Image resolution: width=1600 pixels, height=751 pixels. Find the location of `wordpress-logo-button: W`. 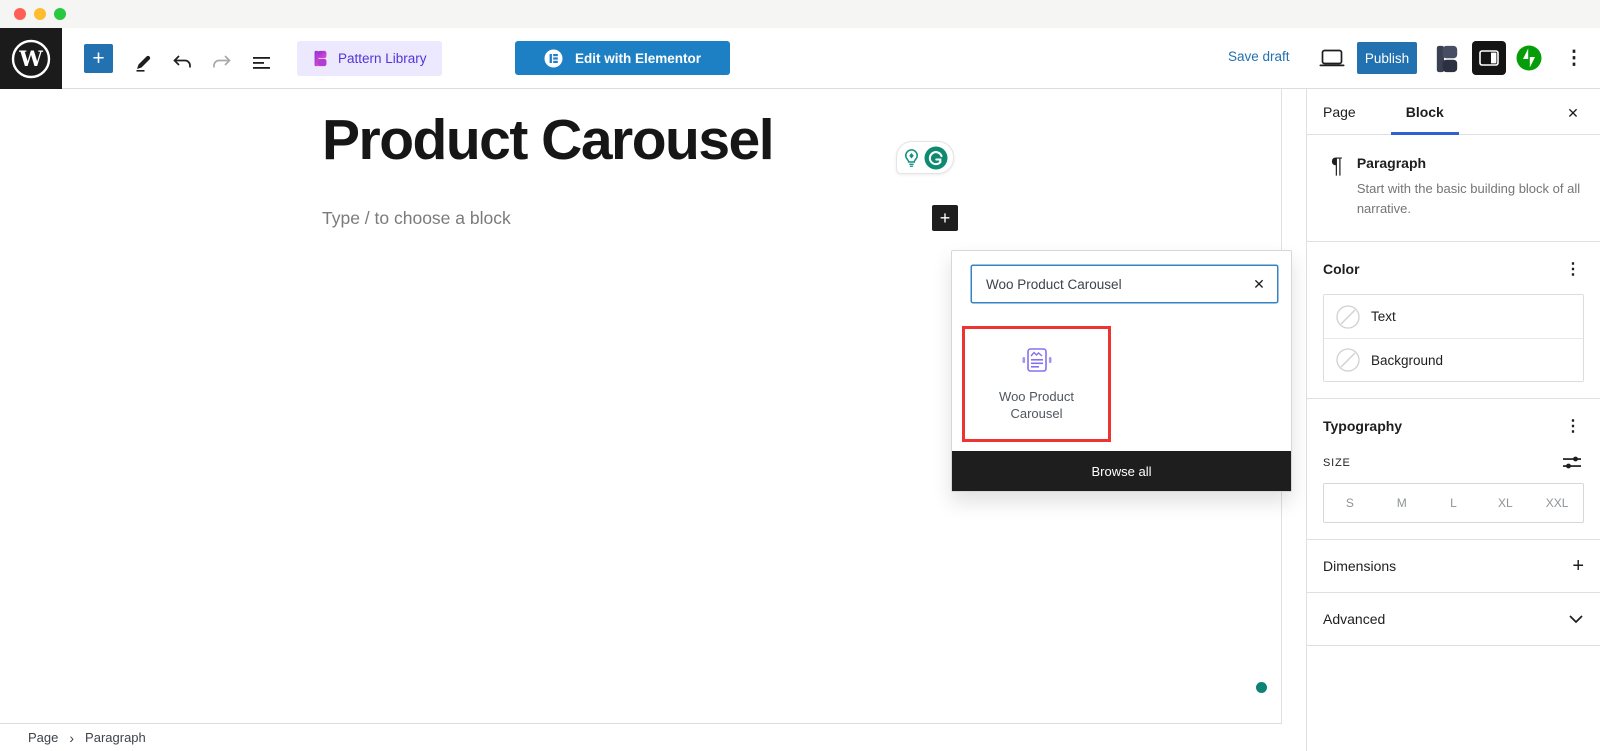

wordpress-logo-button: W is located at coordinates (31, 59).